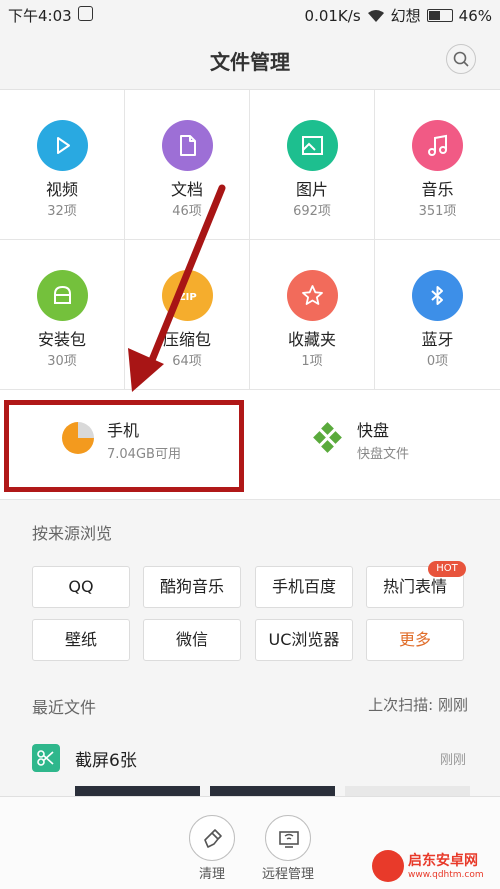 The height and width of the screenshot is (889, 500). What do you see at coordinates (405, 16) in the screenshot?
I see `carrier-name: 幻想` at bounding box center [405, 16].